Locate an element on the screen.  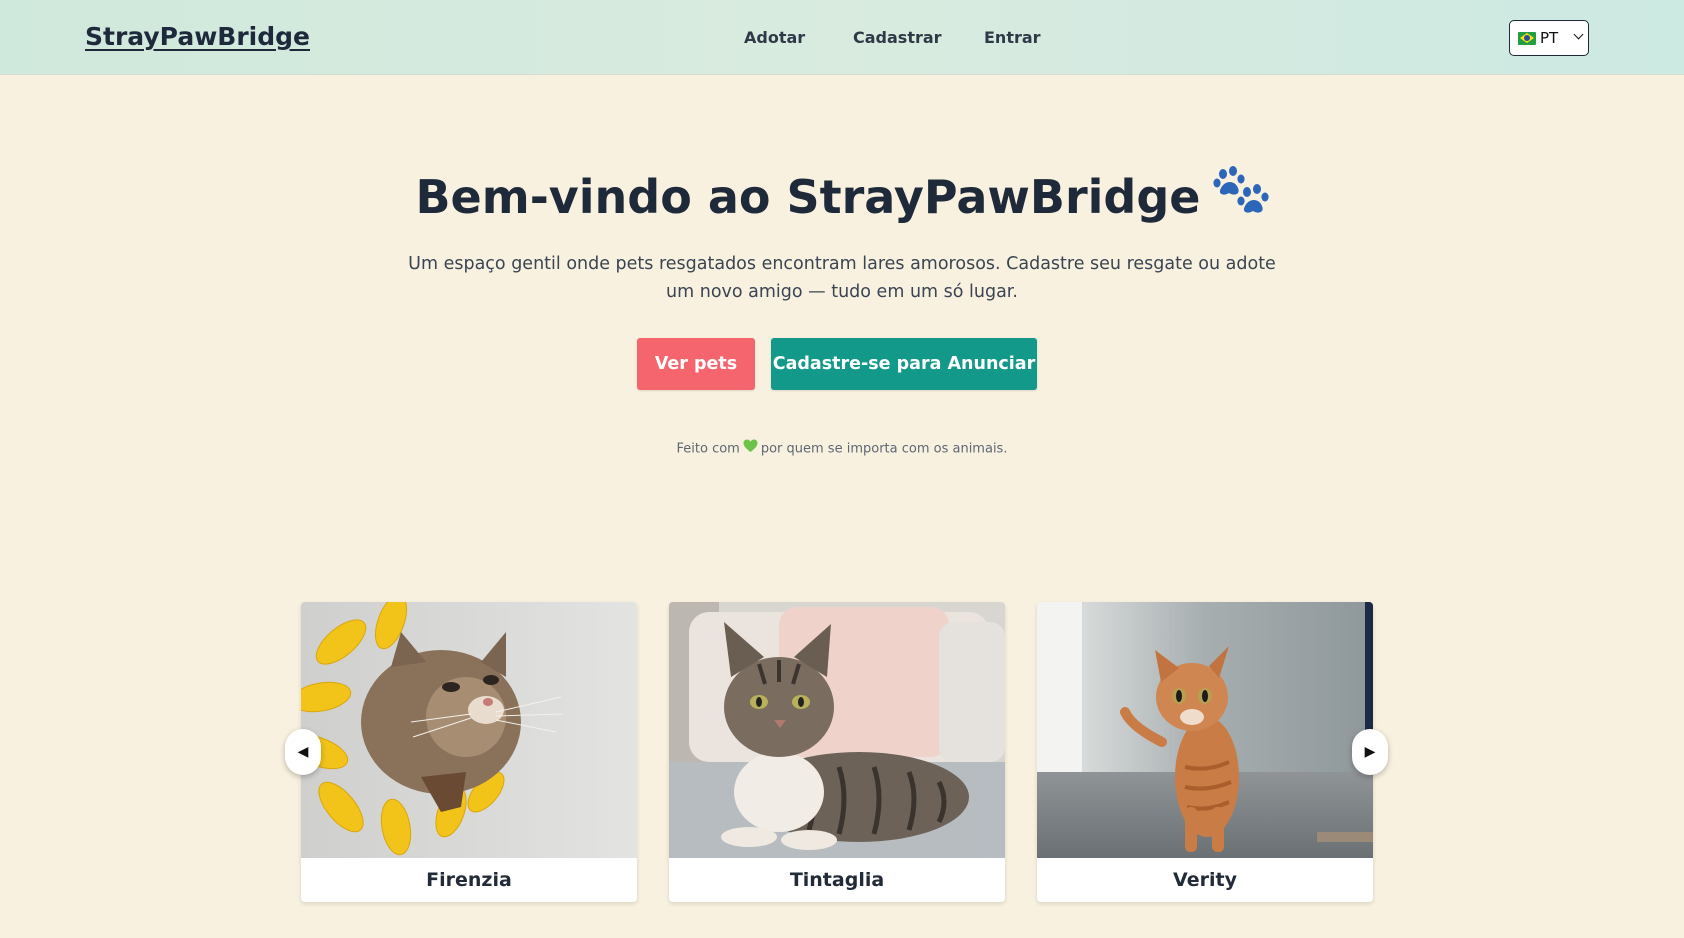
pet-card: Firenzia is located at coordinates (469, 752).